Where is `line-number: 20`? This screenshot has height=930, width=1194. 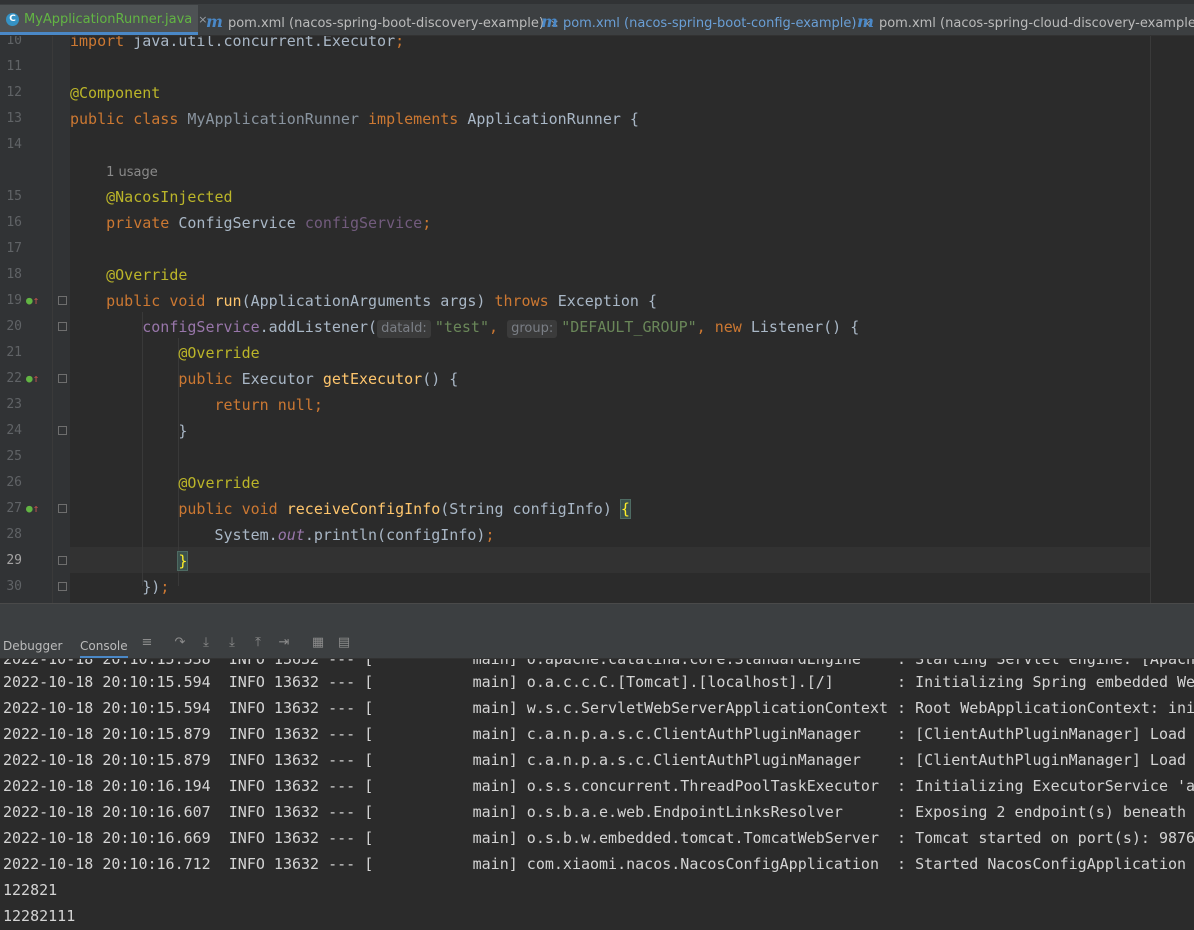
line-number: 20 is located at coordinates (14, 326).